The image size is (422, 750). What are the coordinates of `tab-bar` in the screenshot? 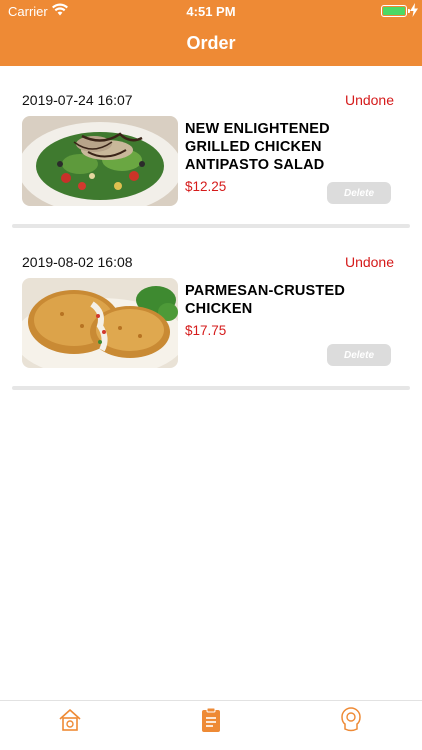 It's located at (211, 725).